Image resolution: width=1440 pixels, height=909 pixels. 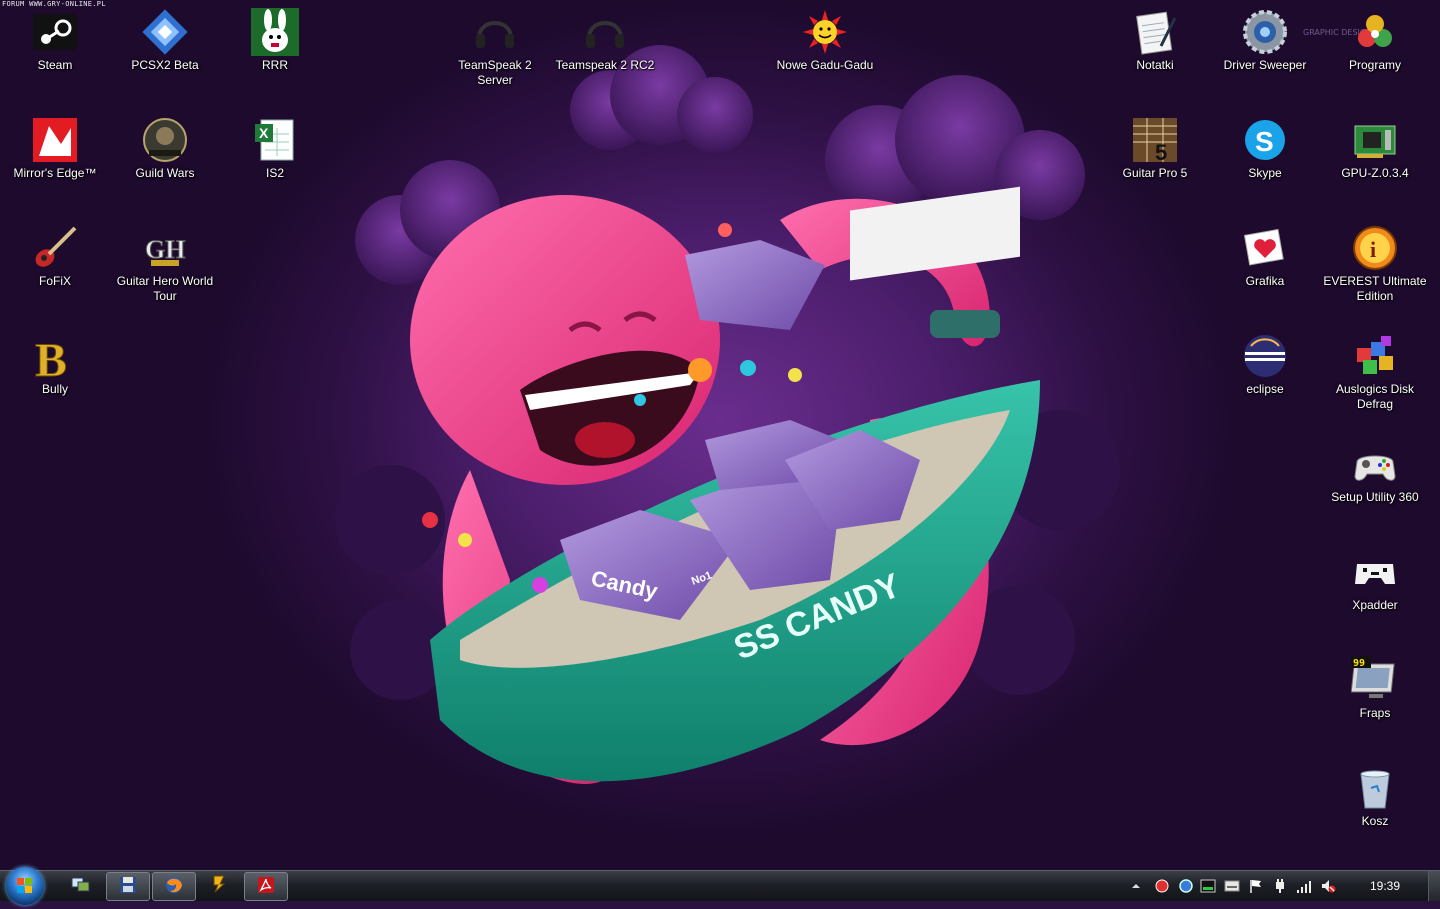 I want to click on icon-label: Bully, so click(x=54, y=389).